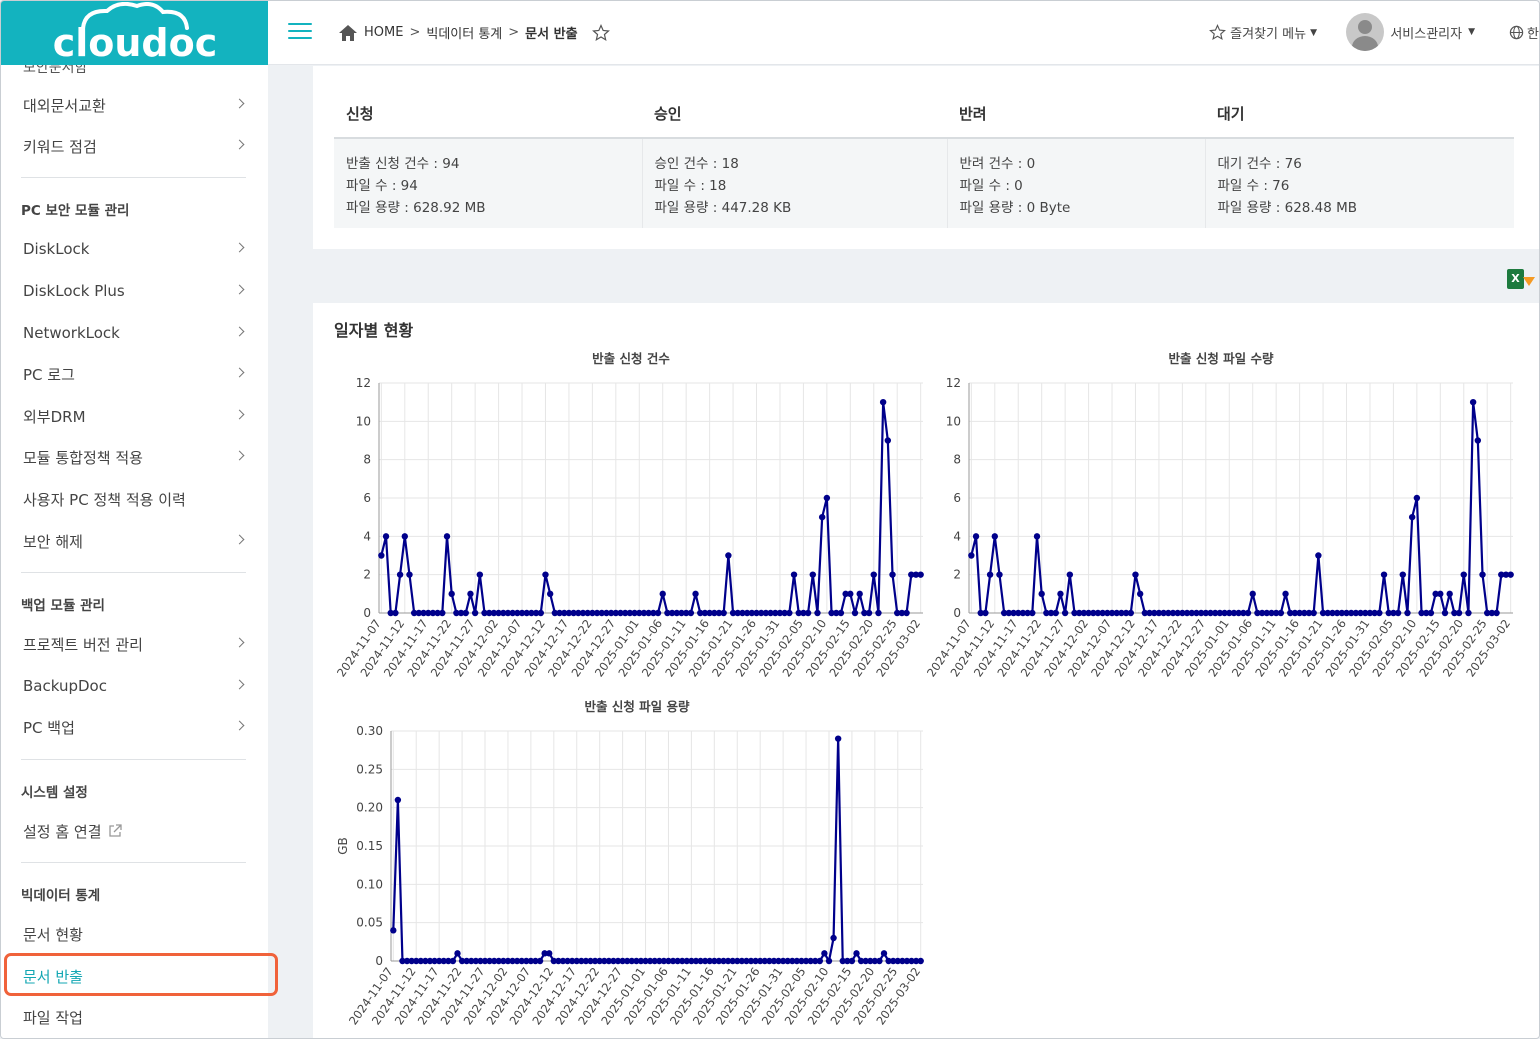 The width and height of the screenshot is (1540, 1039). What do you see at coordinates (363, 421) in the screenshot?
I see `chart-y-tick-label: 10` at bounding box center [363, 421].